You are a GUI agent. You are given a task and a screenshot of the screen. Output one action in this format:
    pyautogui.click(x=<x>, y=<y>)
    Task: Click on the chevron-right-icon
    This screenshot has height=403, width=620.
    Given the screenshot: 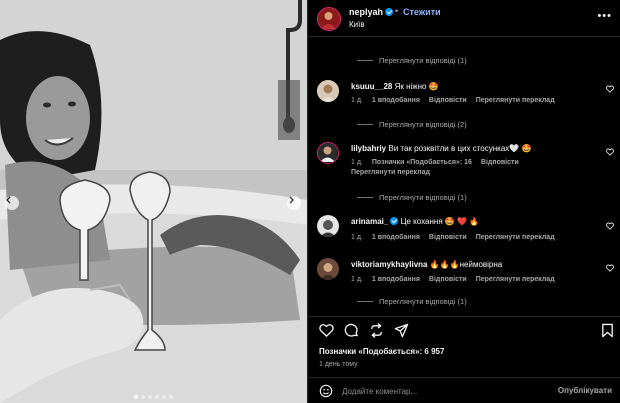 What is the action you would take?
    pyautogui.click(x=291, y=200)
    